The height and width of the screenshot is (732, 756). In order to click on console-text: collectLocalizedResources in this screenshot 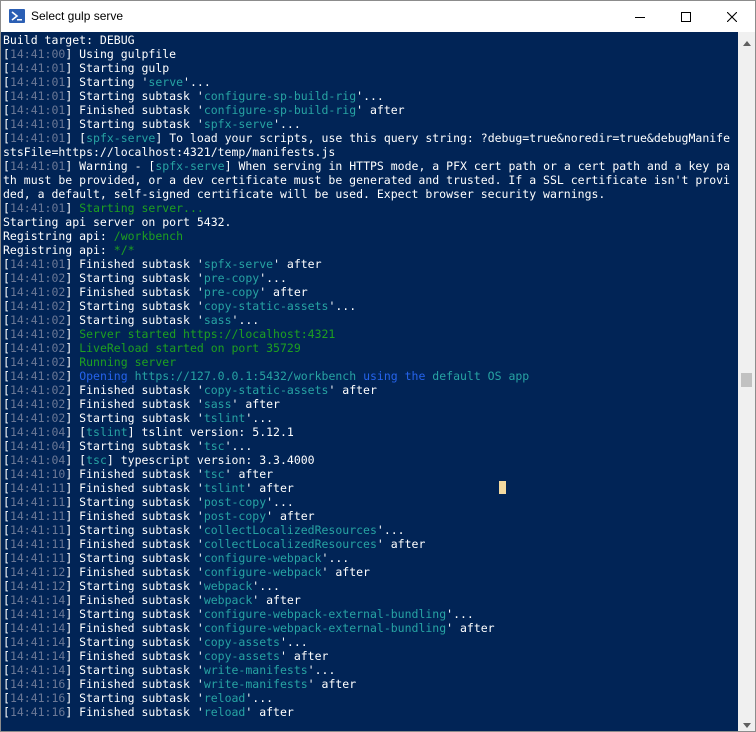, I will do `click(290, 544)`.